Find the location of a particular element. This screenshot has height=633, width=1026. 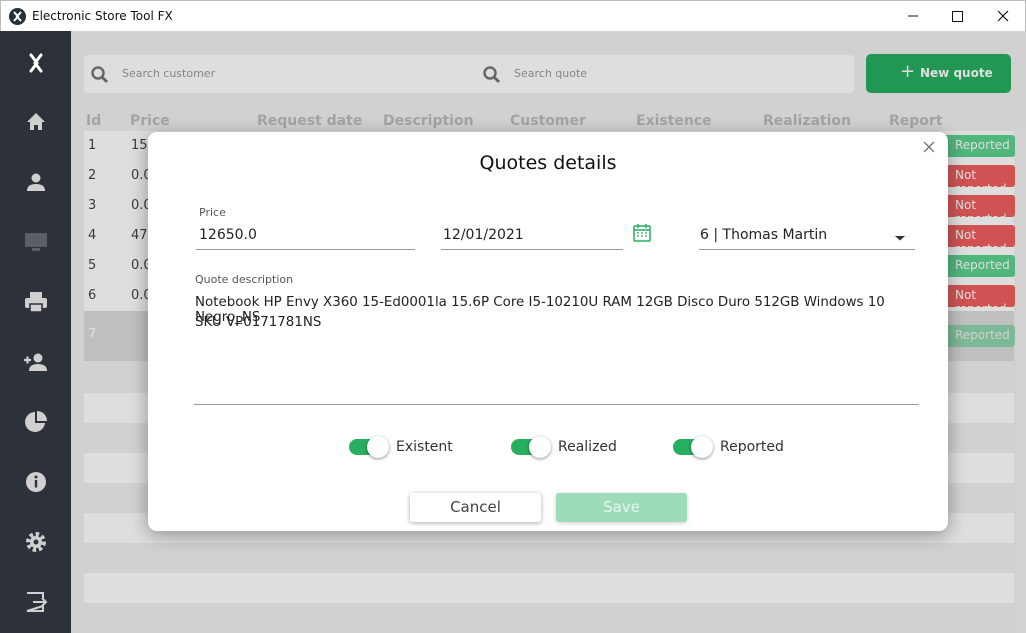

printer-icon is located at coordinates (36, 302).